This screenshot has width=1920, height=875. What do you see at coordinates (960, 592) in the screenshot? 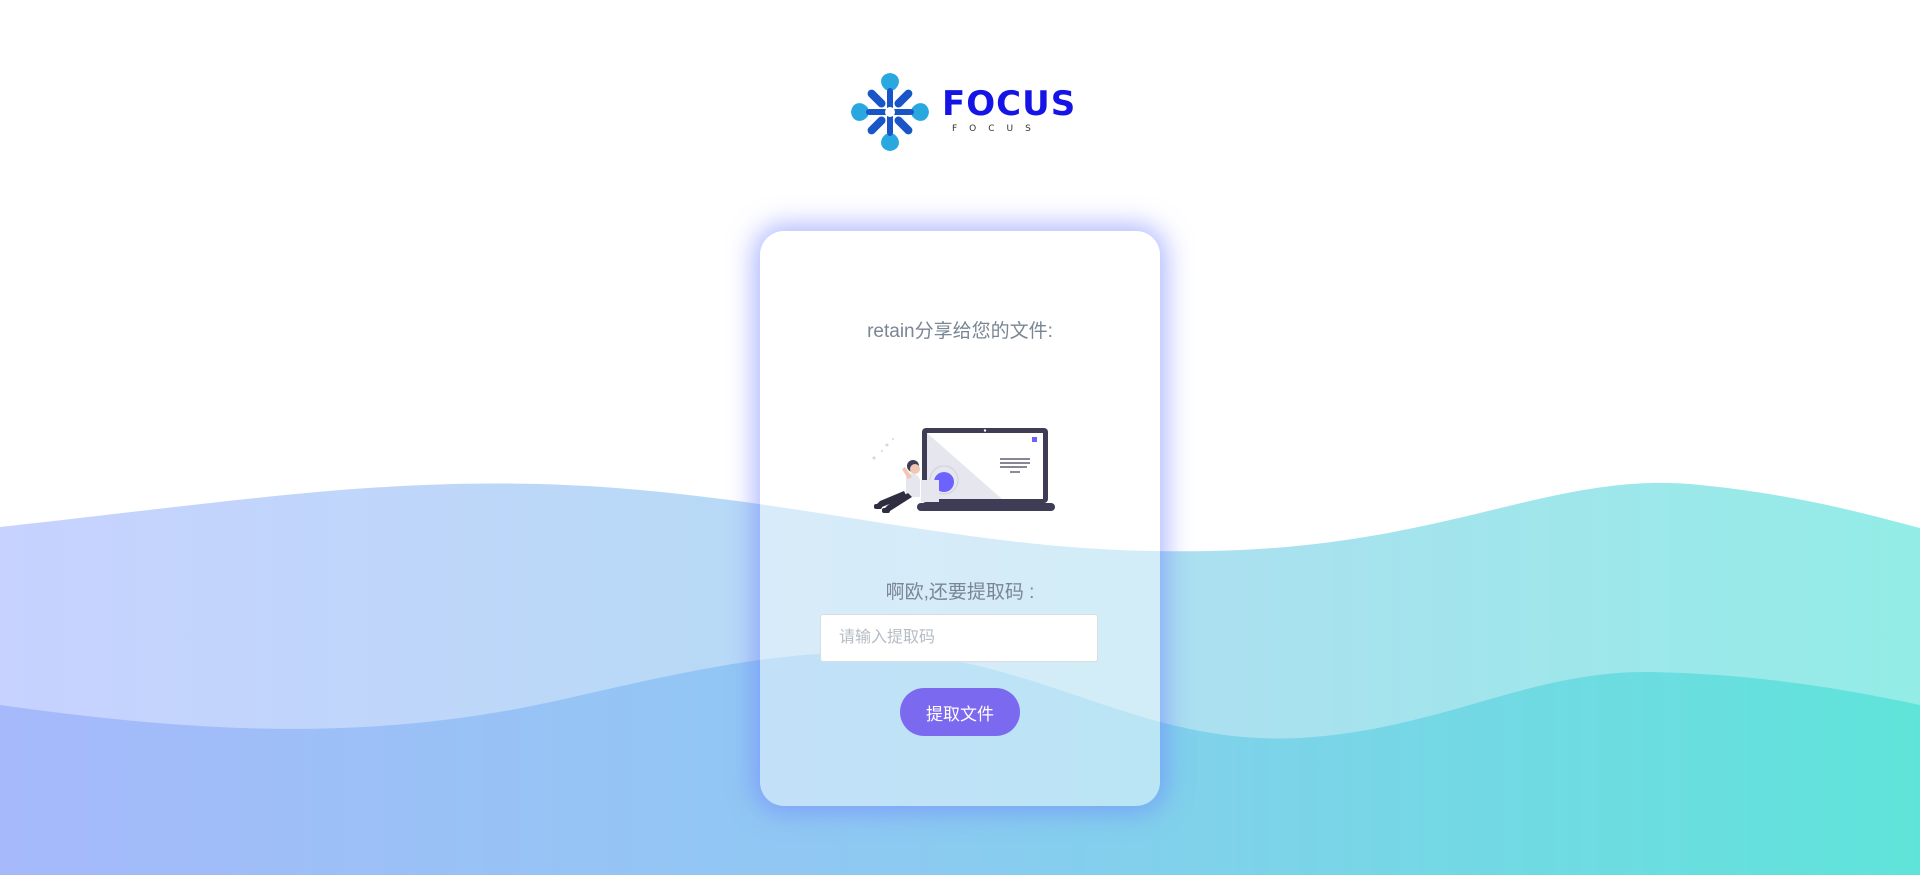
I see `code-prompt-label: 啊欧,还要提取码 :` at bounding box center [960, 592].